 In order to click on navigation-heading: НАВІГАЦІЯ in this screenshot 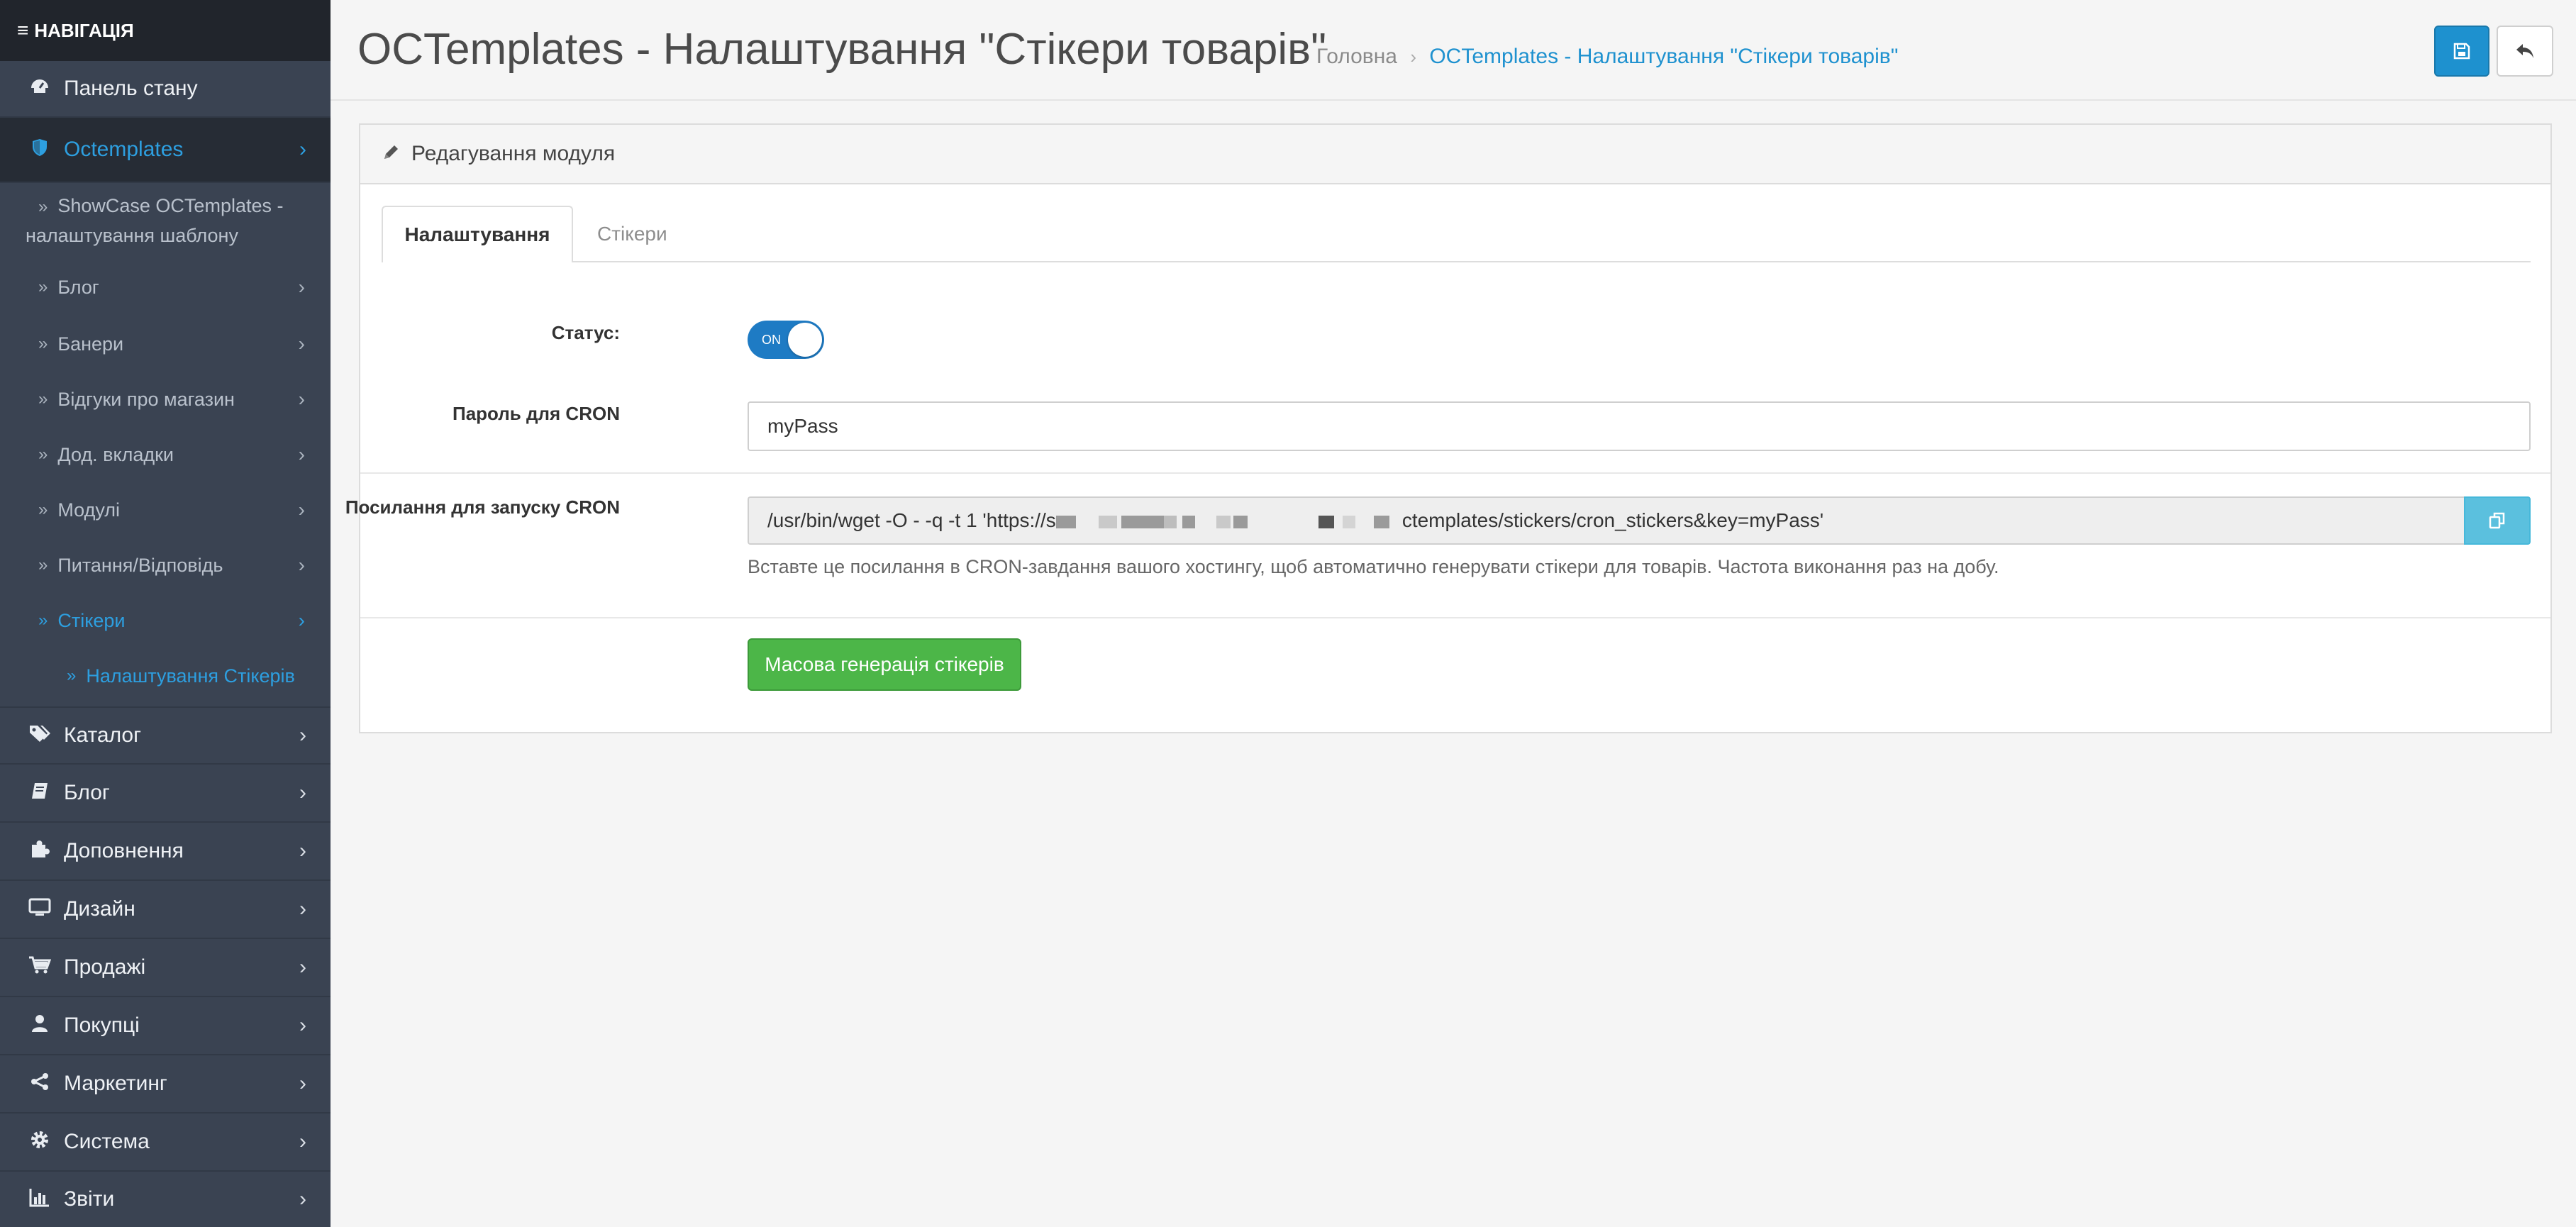, I will do `click(84, 30)`.